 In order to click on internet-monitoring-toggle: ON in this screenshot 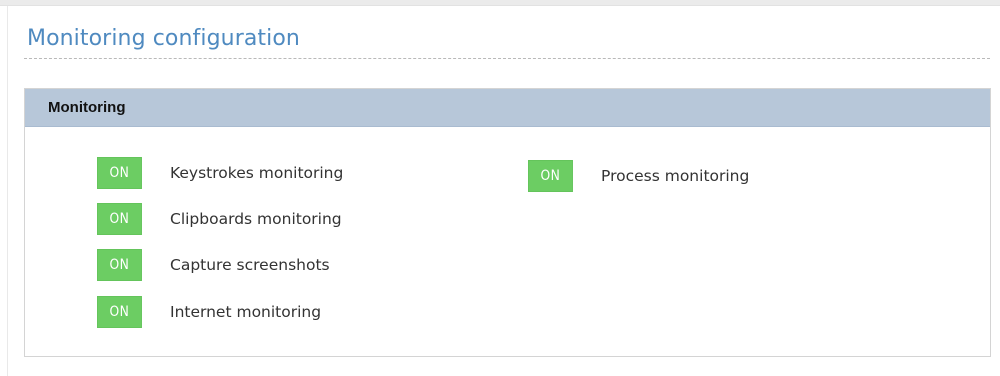, I will do `click(119, 312)`.